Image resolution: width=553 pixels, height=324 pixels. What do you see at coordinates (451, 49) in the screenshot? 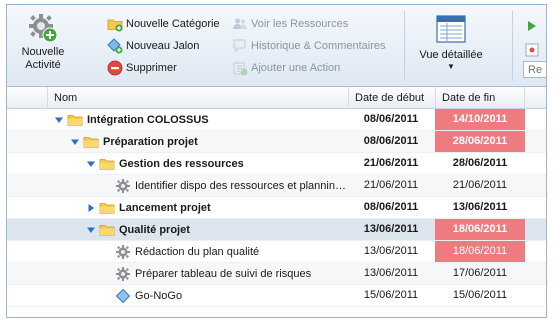
I see `view-detailed-dropdown: Vue détaillée ▼` at bounding box center [451, 49].